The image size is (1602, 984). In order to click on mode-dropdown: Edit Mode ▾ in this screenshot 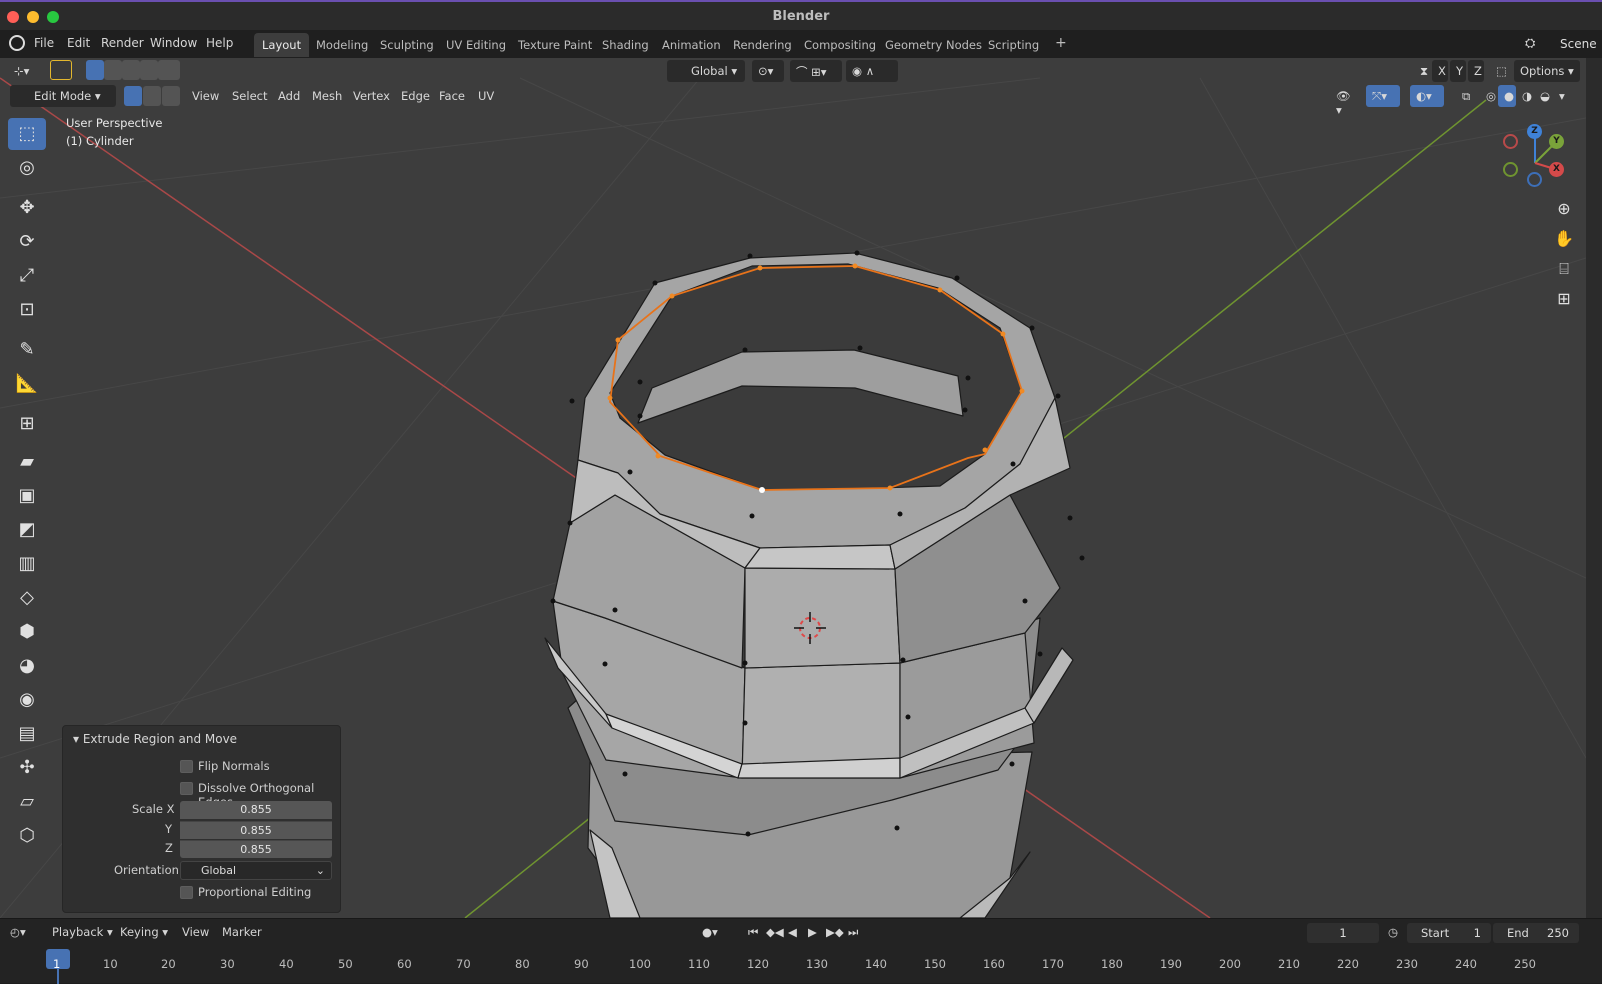, I will do `click(63, 96)`.